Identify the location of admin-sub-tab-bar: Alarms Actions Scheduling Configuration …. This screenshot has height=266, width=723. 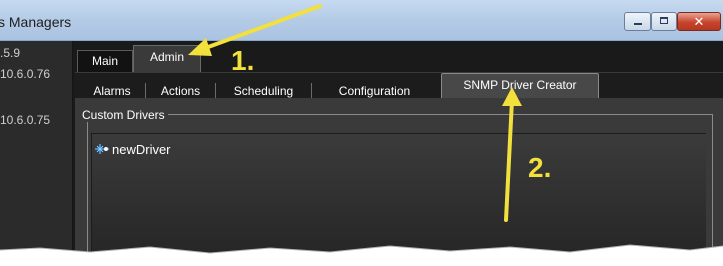
(399, 85).